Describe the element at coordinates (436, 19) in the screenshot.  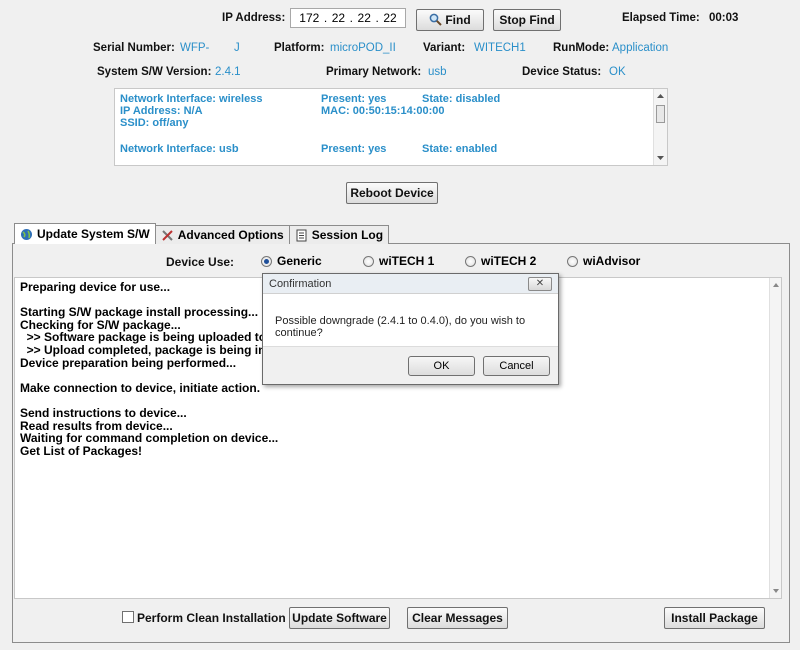
I see `search-icon` at that location.